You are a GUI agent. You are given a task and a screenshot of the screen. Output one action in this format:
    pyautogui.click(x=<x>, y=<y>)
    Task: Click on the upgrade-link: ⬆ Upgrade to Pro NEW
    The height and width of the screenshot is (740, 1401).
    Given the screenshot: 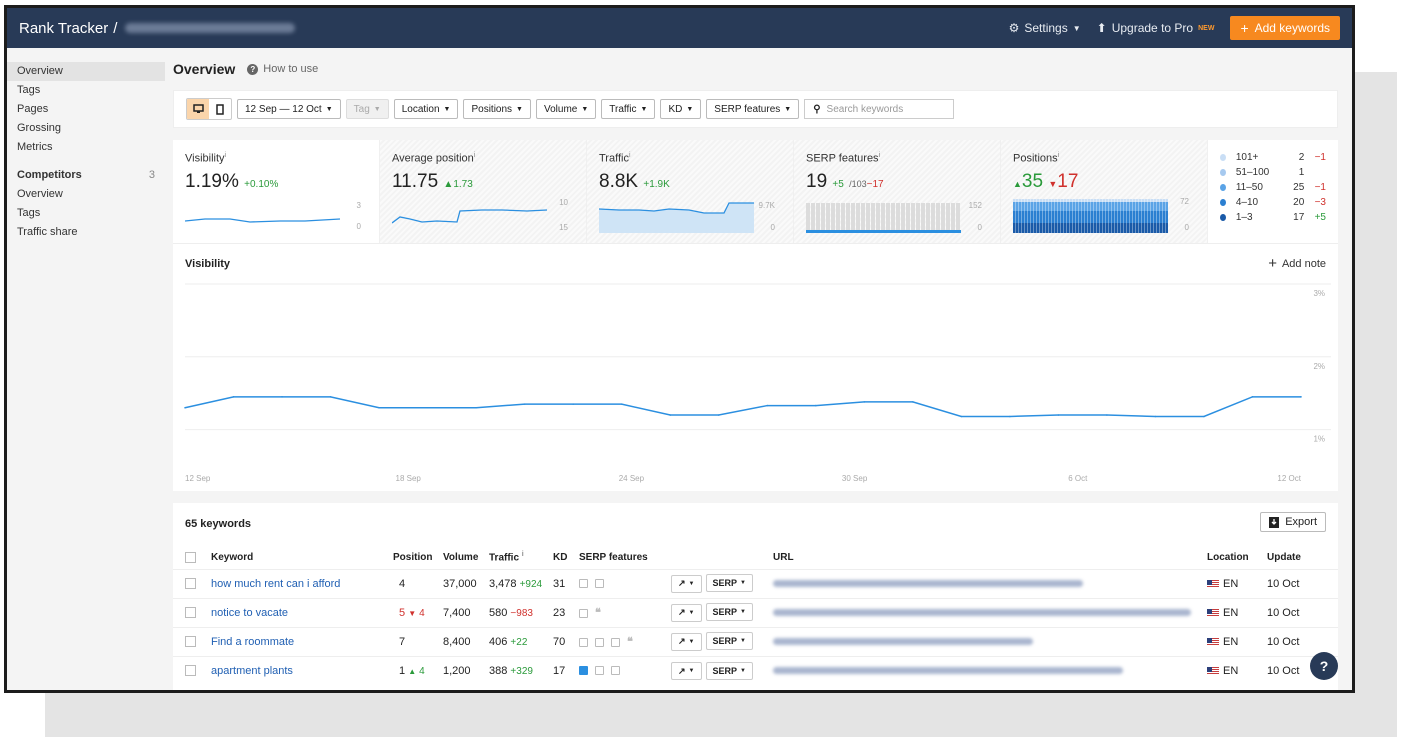 What is the action you would take?
    pyautogui.click(x=1156, y=28)
    